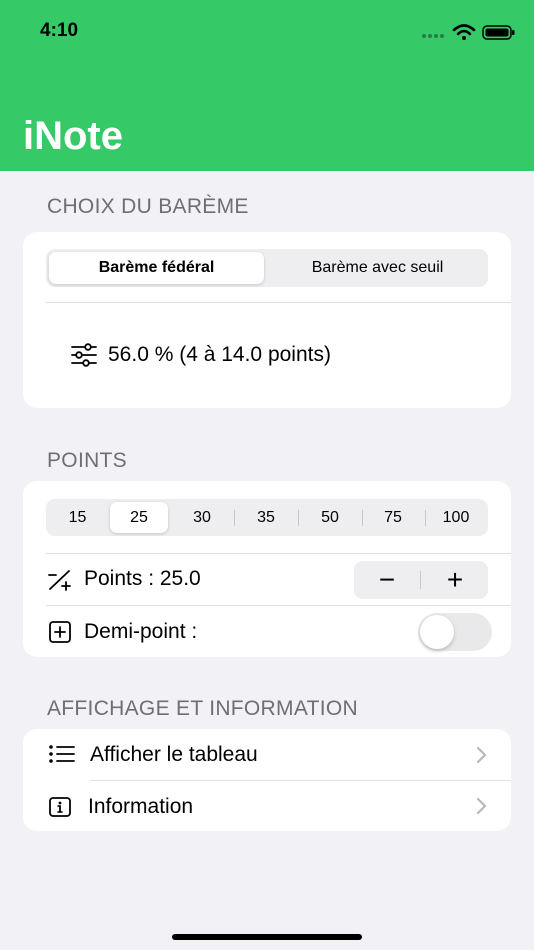 The height and width of the screenshot is (950, 534). I want to click on points-label: Points : 25.0, so click(142, 578).